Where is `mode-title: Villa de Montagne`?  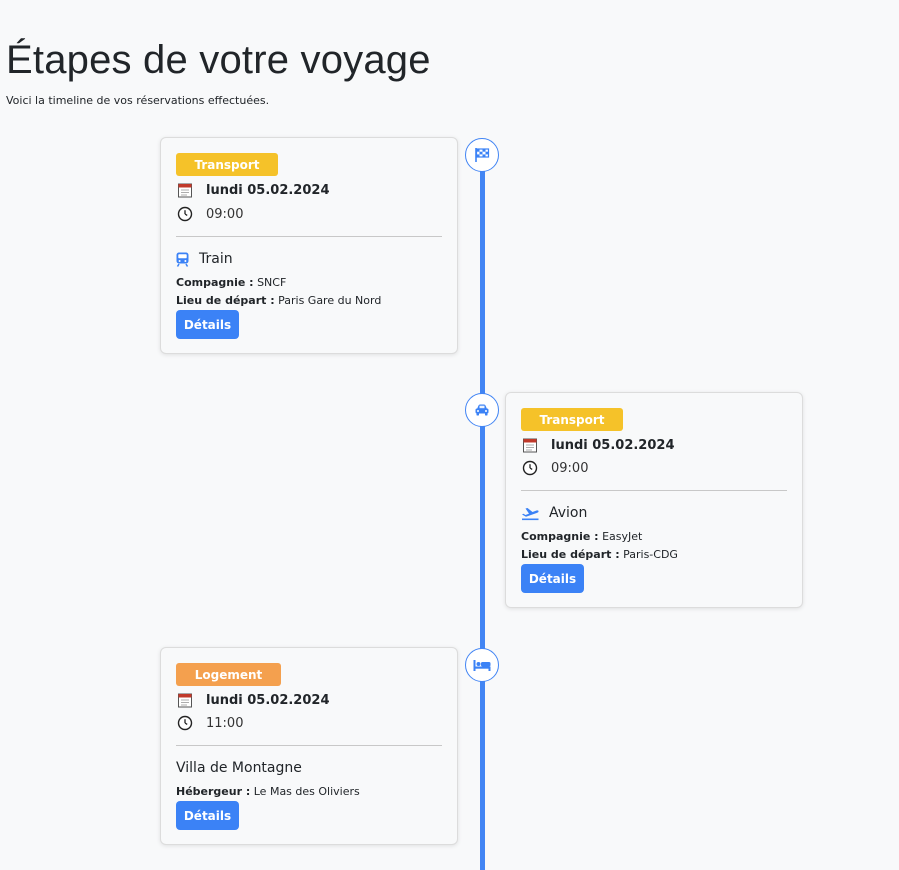
mode-title: Villa de Montagne is located at coordinates (239, 768).